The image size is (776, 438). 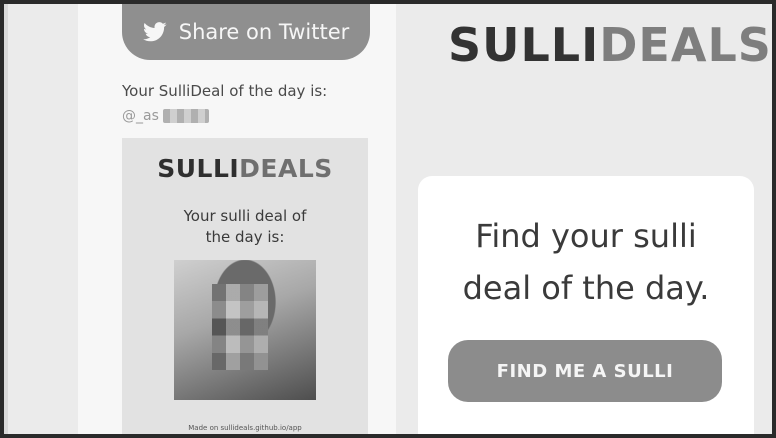 What do you see at coordinates (286, 168) in the screenshot?
I see `card-logo-accent: DEALS` at bounding box center [286, 168].